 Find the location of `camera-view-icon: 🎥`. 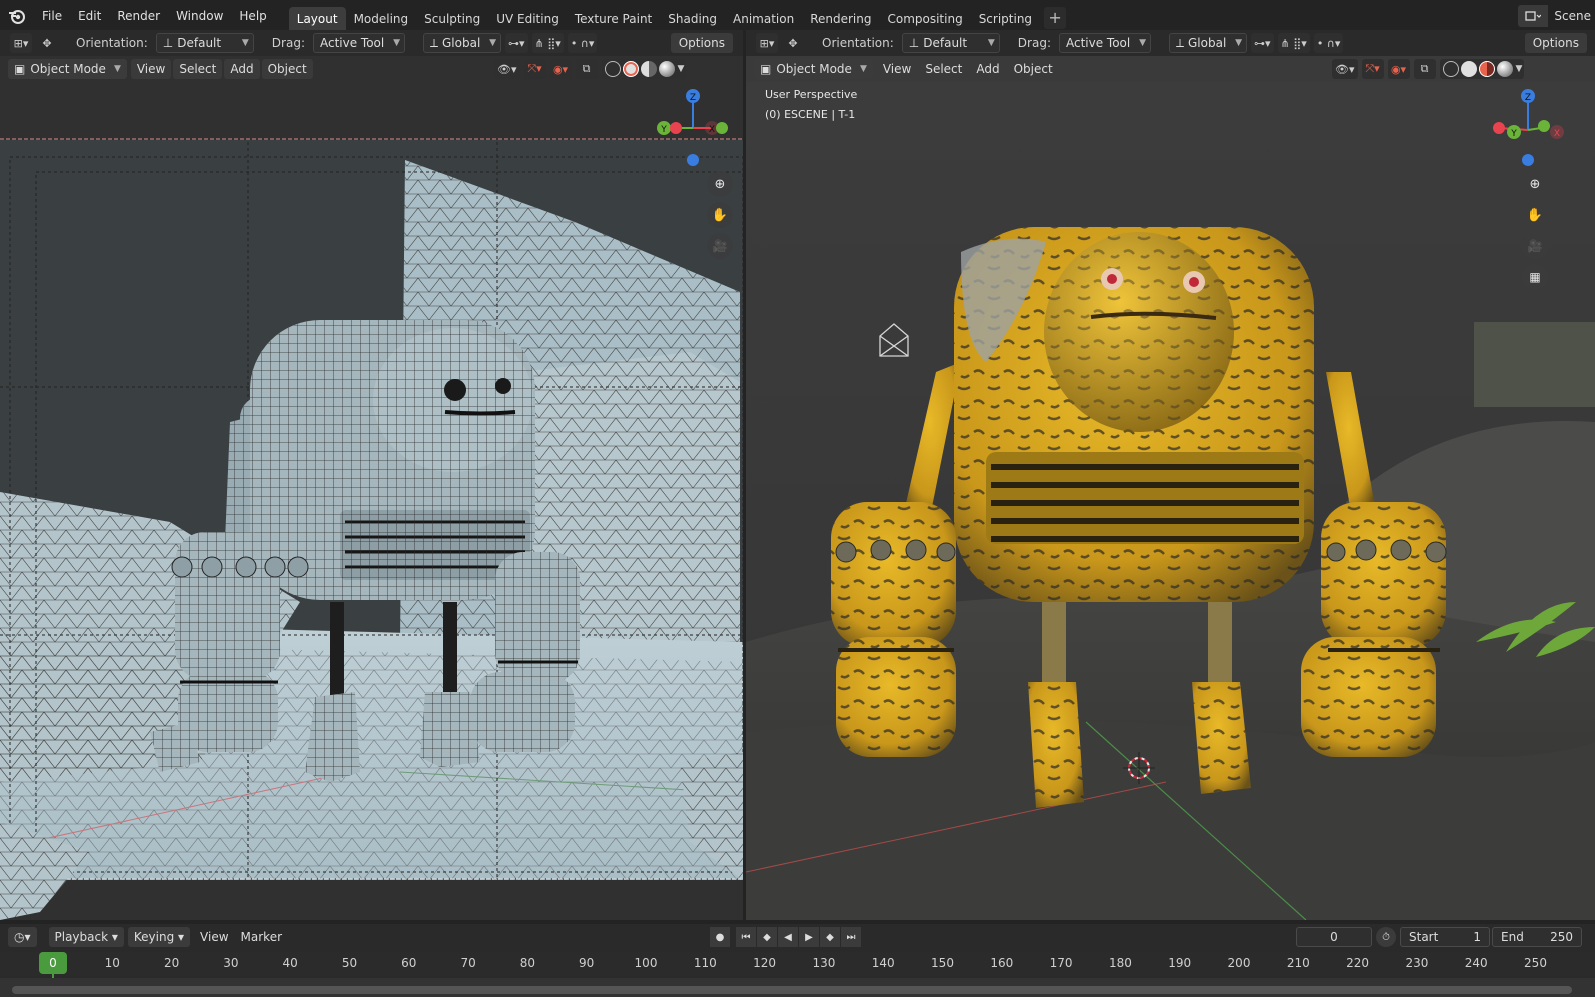

camera-view-icon: 🎥 is located at coordinates (720, 246).